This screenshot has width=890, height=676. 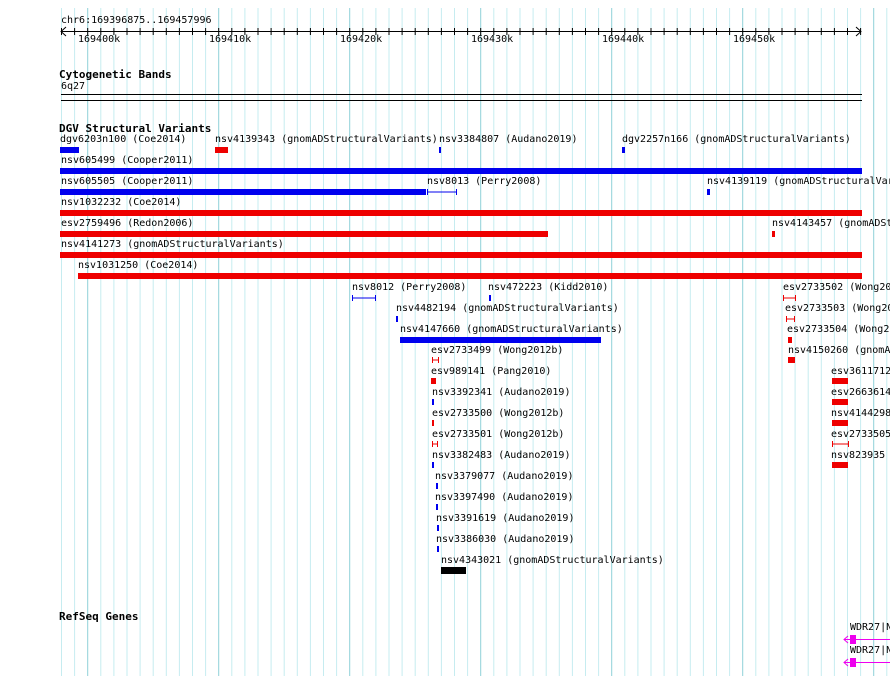 What do you see at coordinates (623, 39) in the screenshot?
I see `ruler-tick-label: 169440k` at bounding box center [623, 39].